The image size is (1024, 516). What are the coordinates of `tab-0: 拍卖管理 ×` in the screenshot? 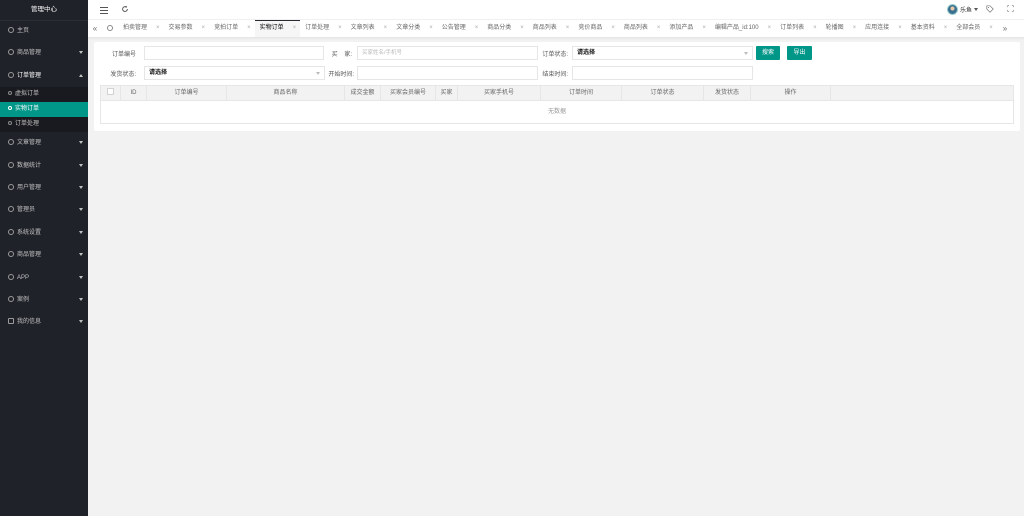 It's located at (141, 28).